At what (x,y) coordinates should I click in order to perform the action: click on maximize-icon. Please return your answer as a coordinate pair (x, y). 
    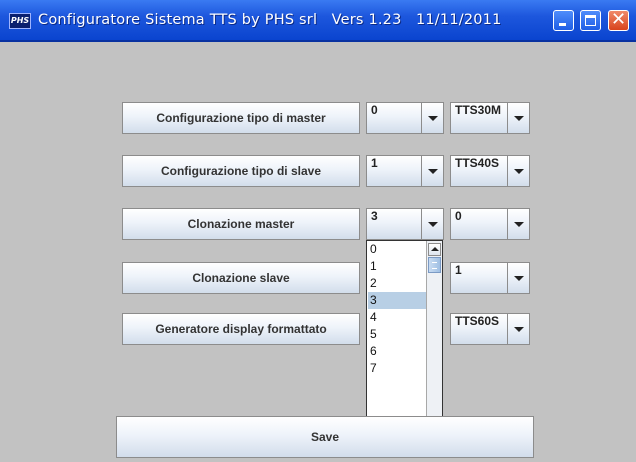
    Looking at the image, I should click on (590, 20).